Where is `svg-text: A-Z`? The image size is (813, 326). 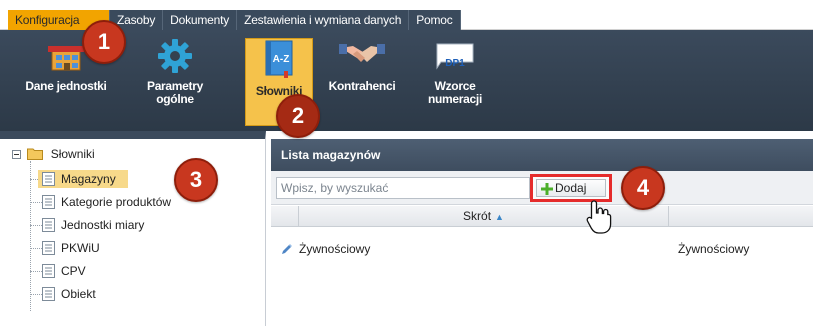
svg-text: A-Z is located at coordinates (281, 59).